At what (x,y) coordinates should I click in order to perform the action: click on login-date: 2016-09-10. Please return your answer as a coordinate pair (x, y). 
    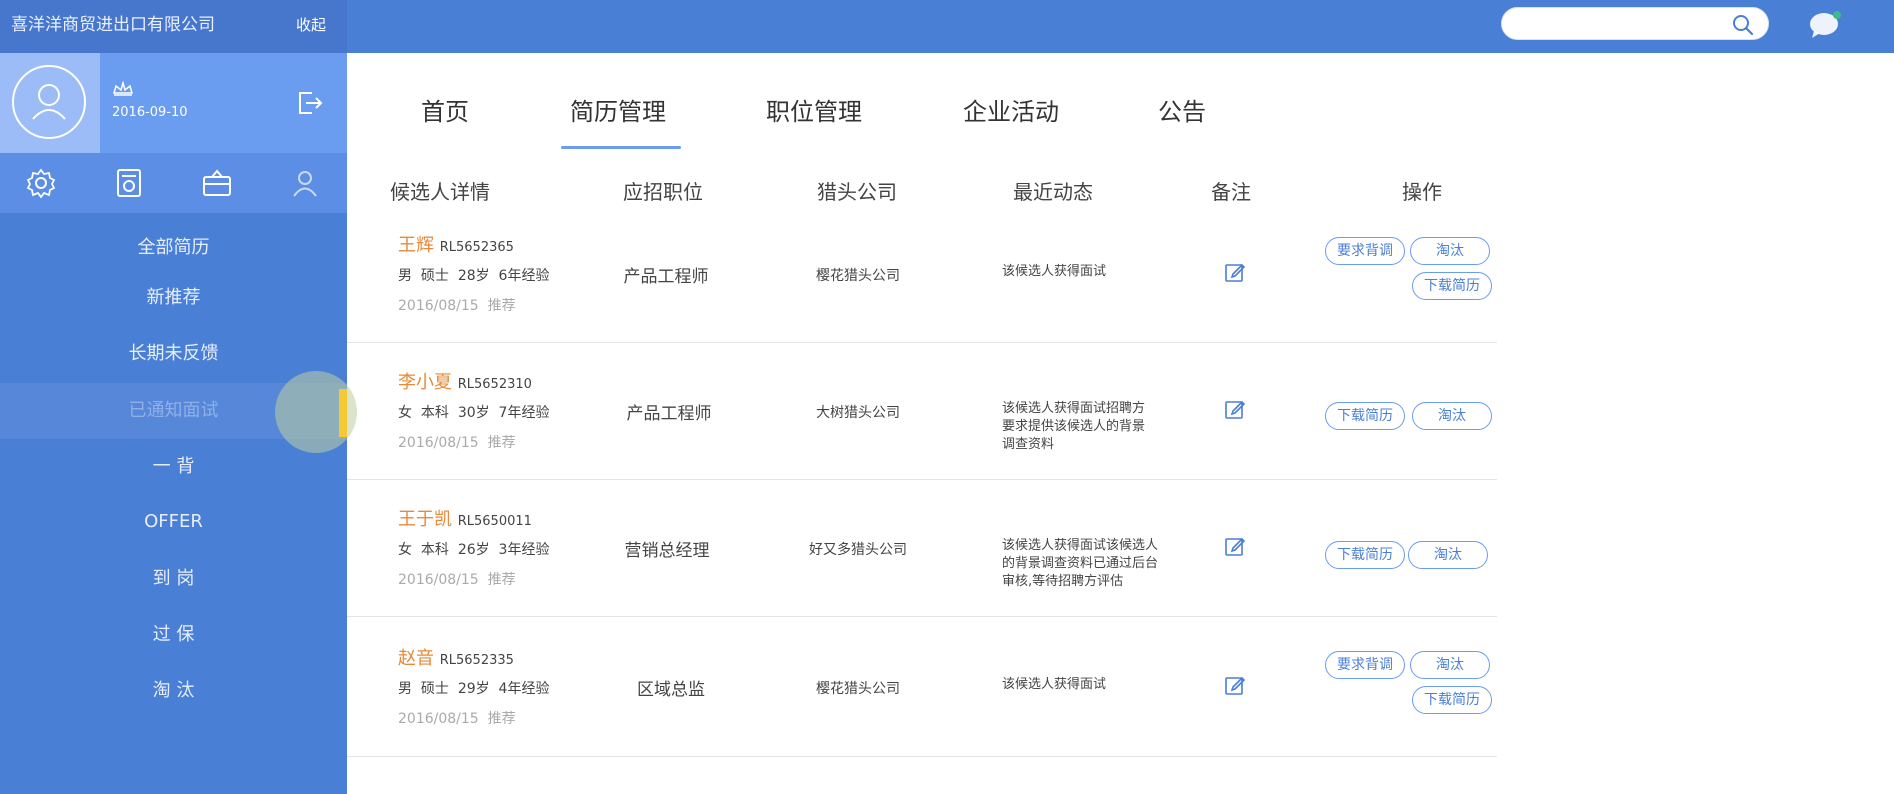
    Looking at the image, I should click on (150, 112).